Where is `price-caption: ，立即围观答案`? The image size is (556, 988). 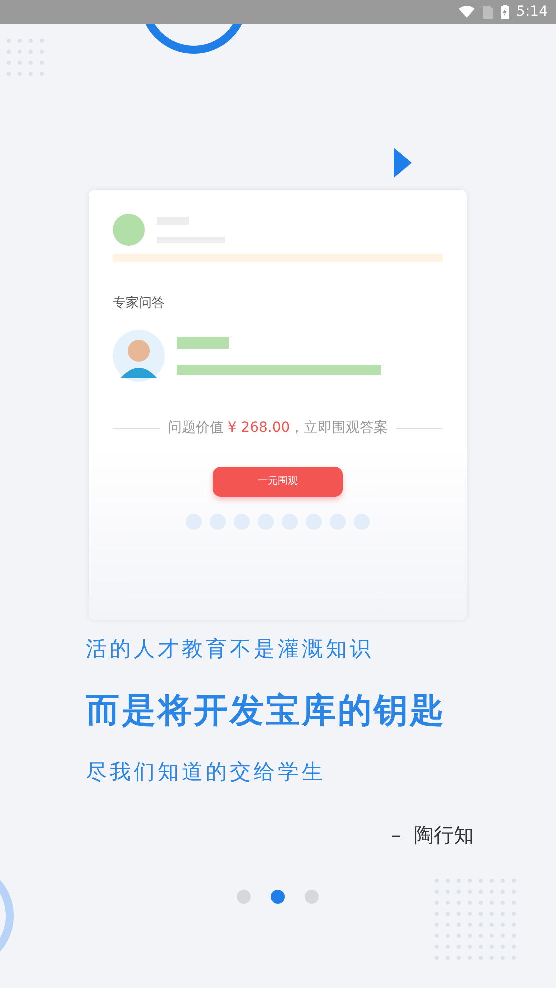
price-caption: ，立即围观答案 is located at coordinates (339, 428).